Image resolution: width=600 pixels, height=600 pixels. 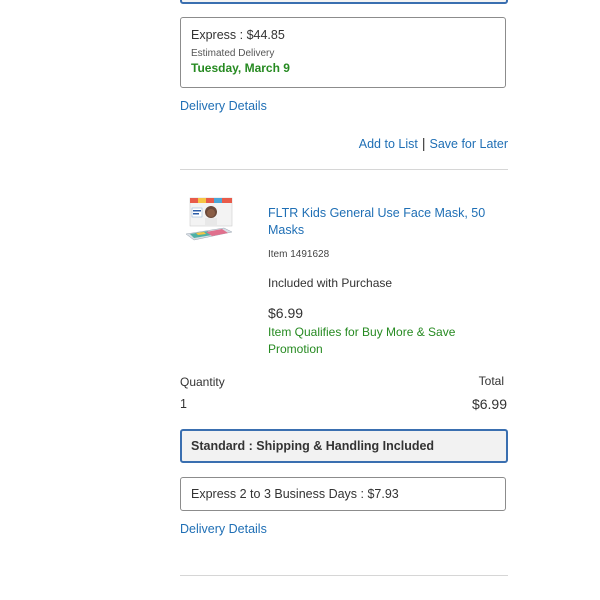 What do you see at coordinates (286, 313) in the screenshot?
I see `product-price: $6.99` at bounding box center [286, 313].